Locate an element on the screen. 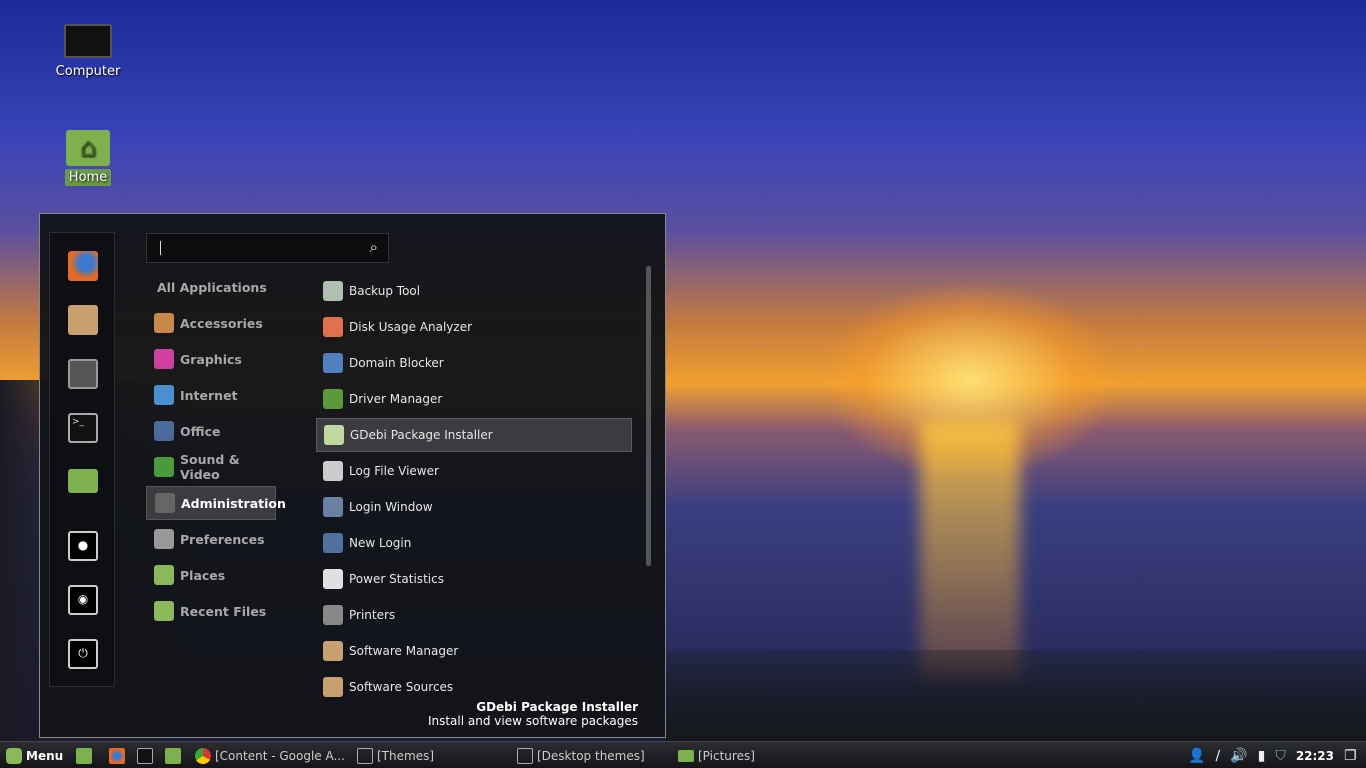 The height and width of the screenshot is (768, 1366). apps-scrollbar is located at coordinates (648, 416).